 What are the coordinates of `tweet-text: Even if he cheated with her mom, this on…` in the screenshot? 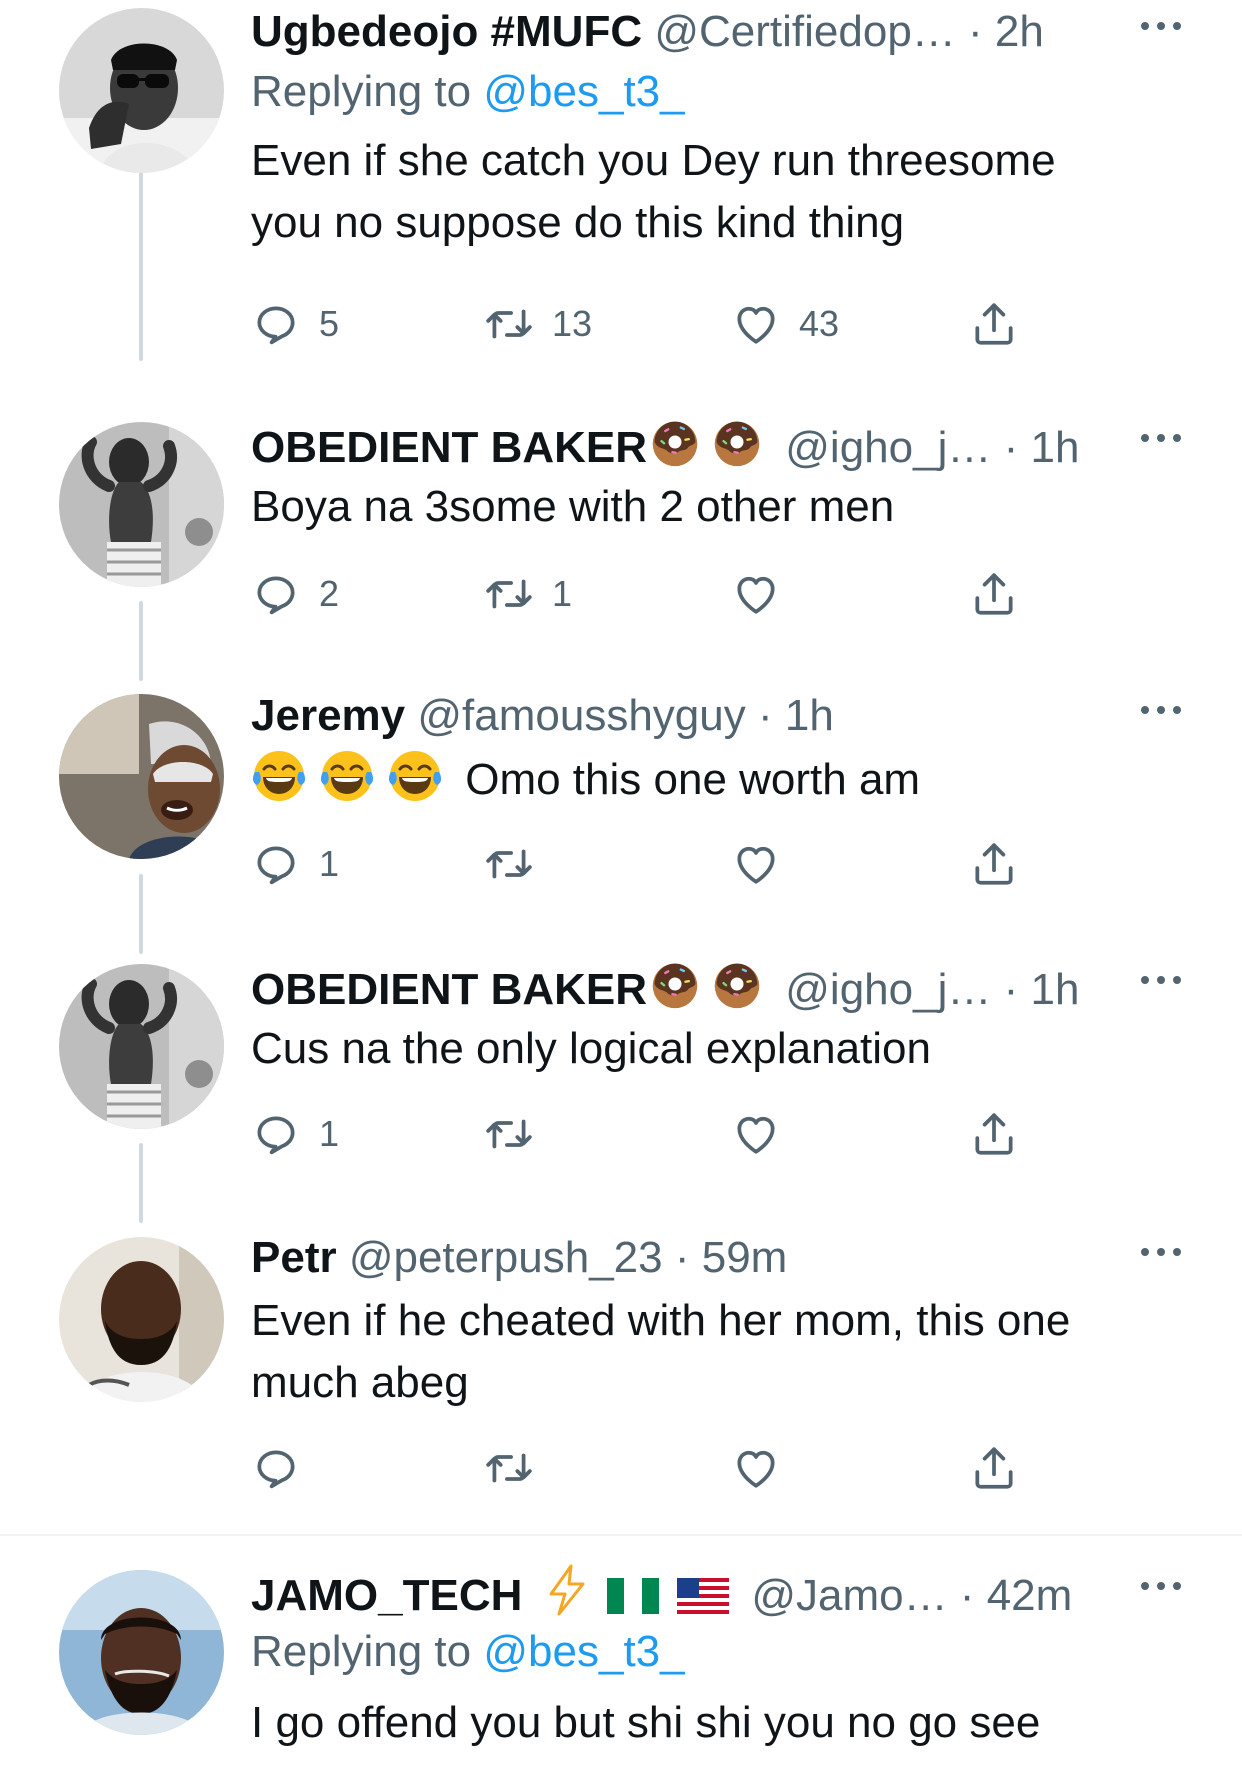 It's located at (717, 1352).